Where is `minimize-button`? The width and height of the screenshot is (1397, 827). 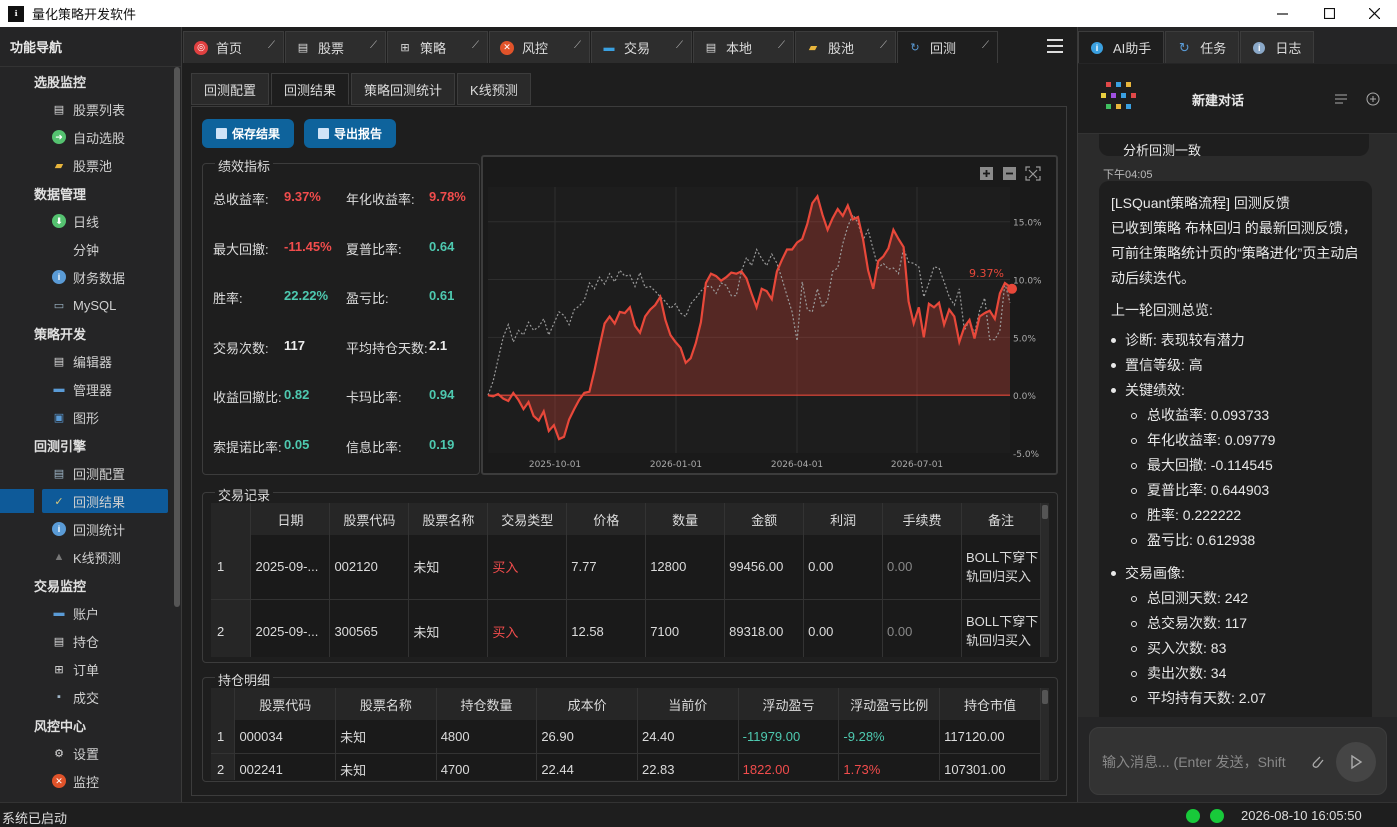
minimize-button is located at coordinates (1282, 13).